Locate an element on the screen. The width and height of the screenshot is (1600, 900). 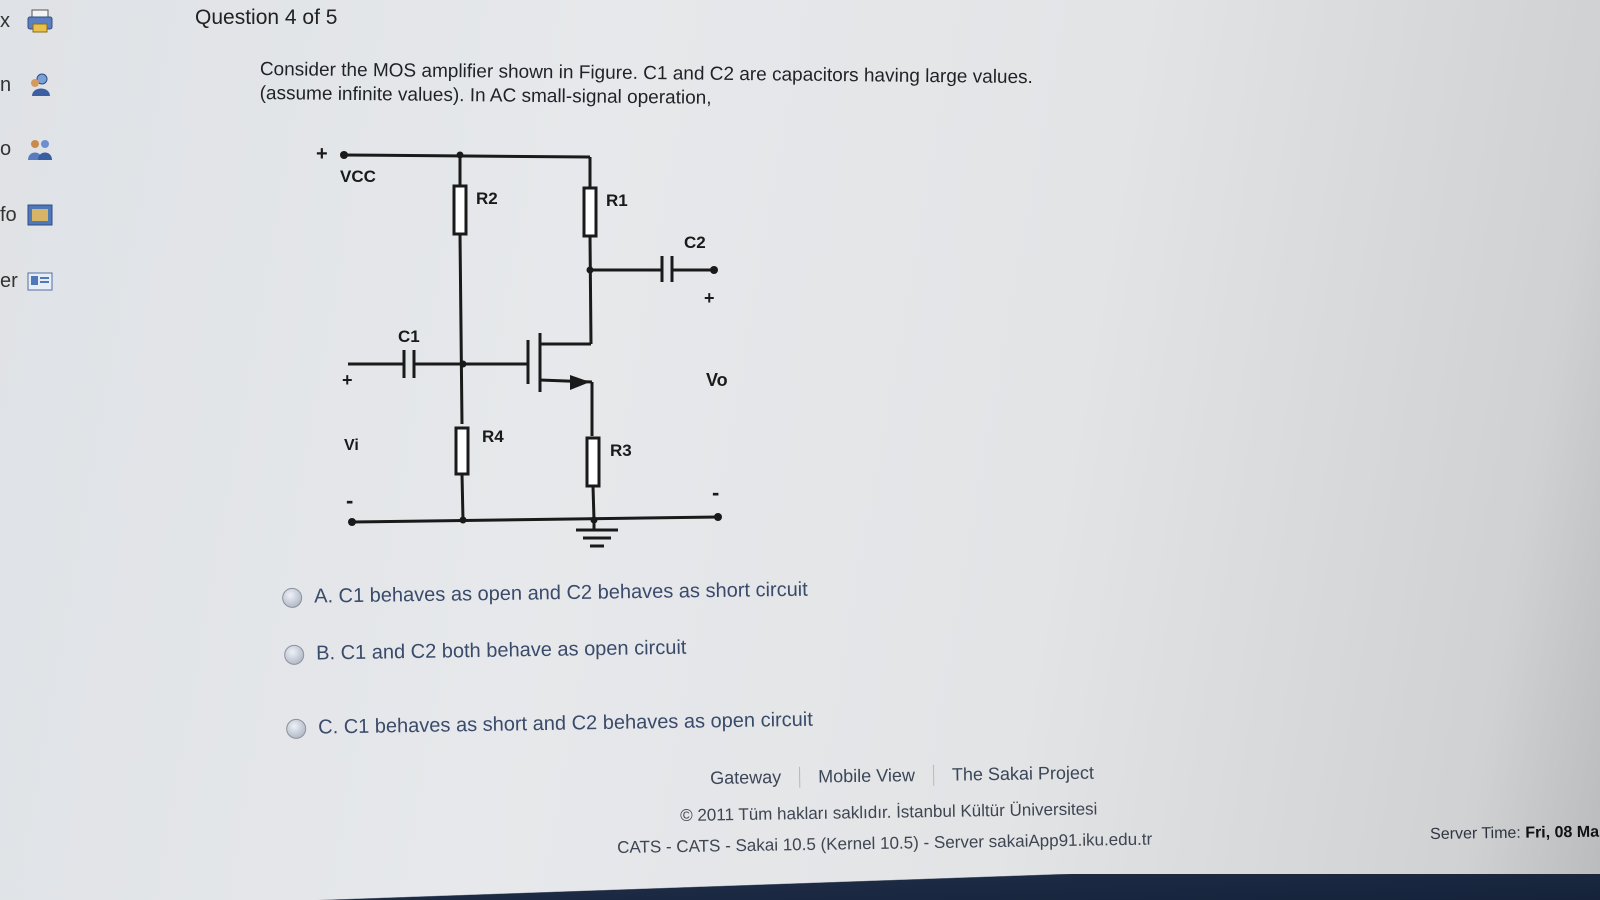
circuit-labels: + VCC R2 R1 C2 + Vo - C1 + Vi - R4 R3 is located at coordinates (522, 328).